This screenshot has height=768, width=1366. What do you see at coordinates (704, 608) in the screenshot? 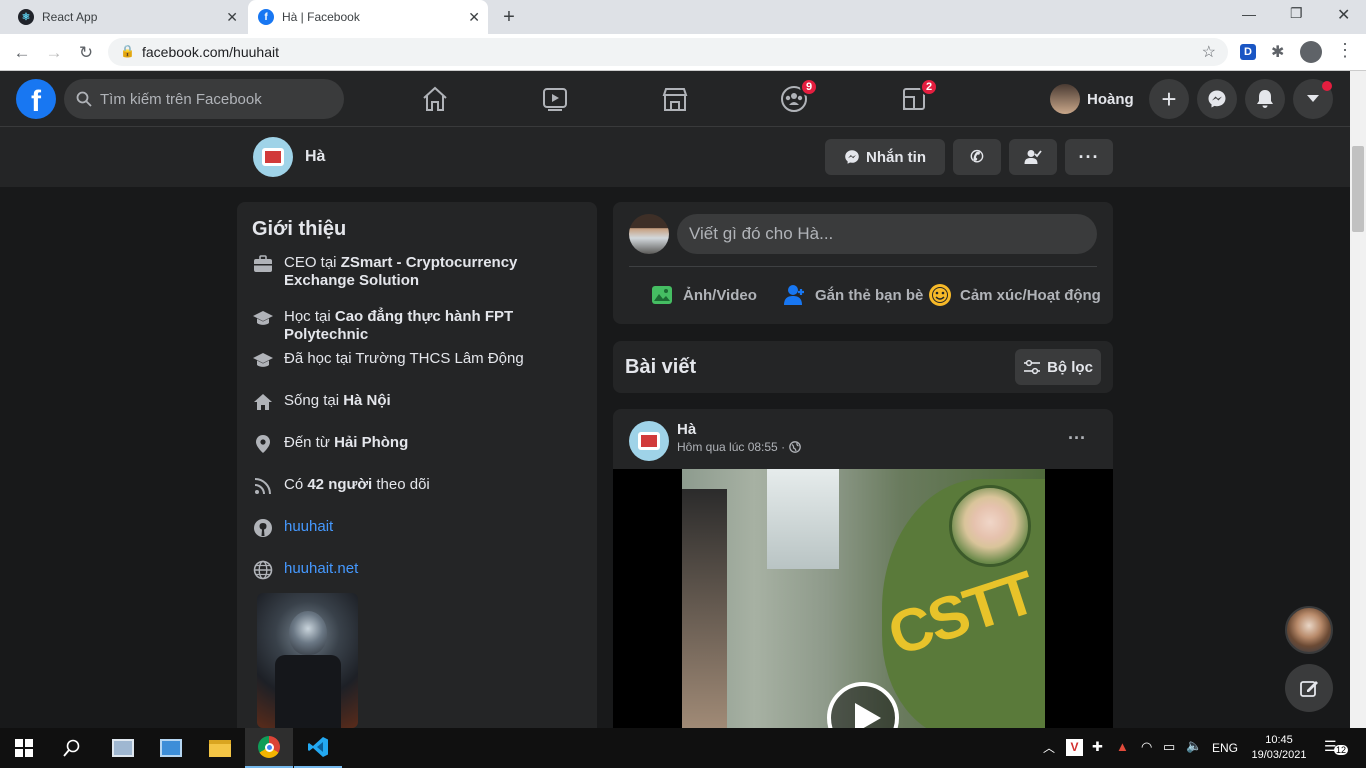
I see `video-person` at bounding box center [704, 608].